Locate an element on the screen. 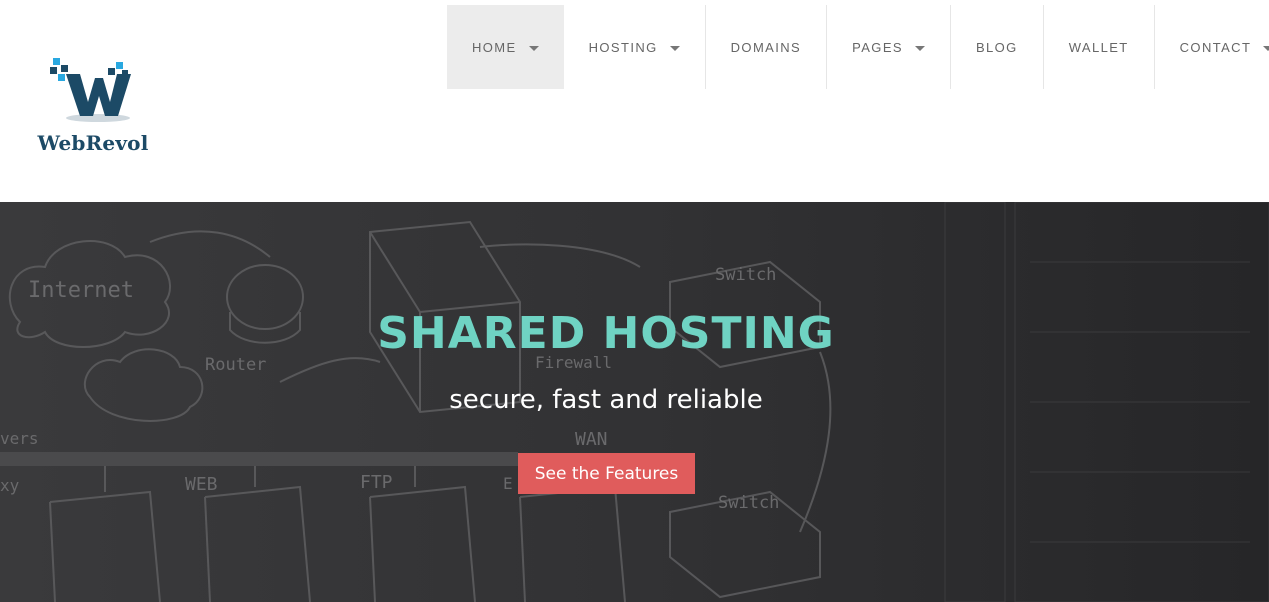  nav-item-label: CONTACT is located at coordinates (1215, 47).